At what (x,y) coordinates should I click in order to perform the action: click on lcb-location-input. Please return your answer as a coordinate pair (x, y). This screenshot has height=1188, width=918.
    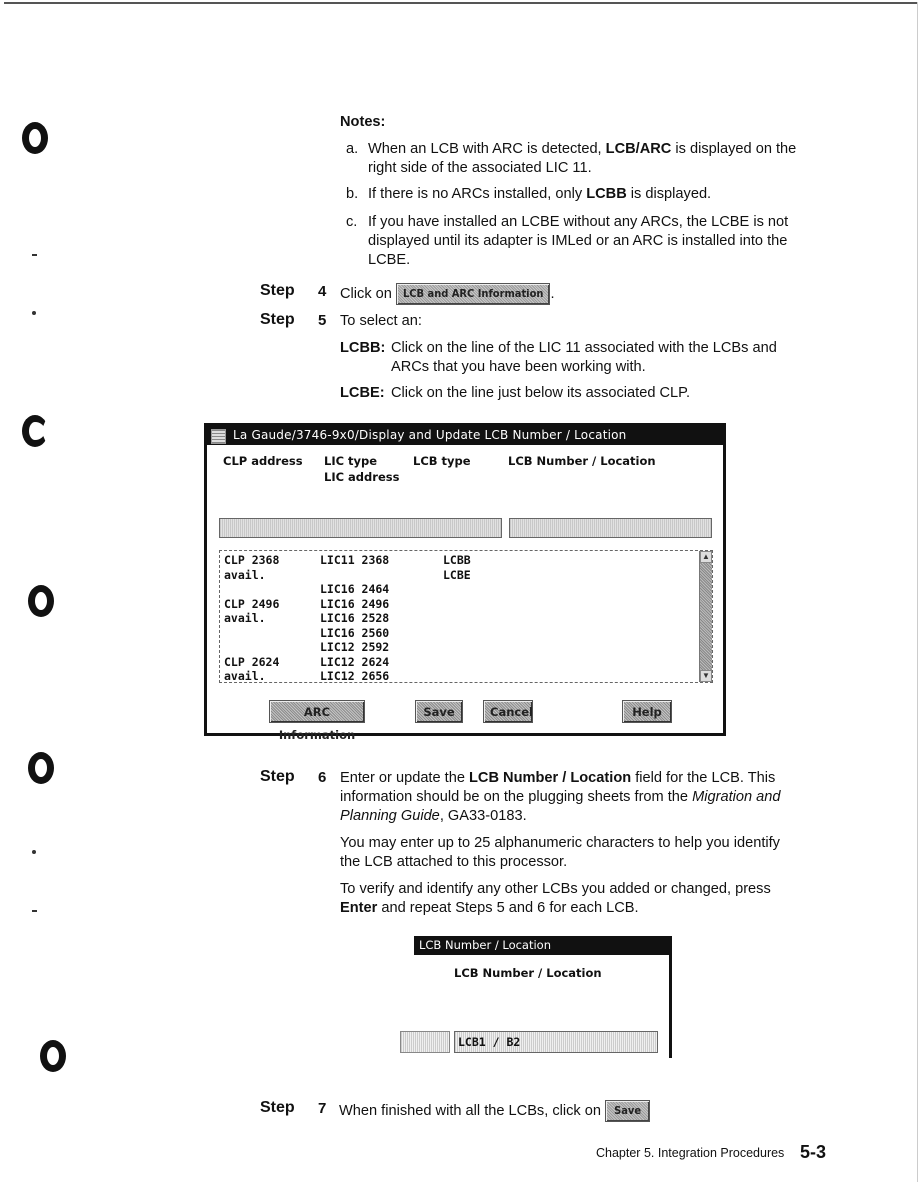
    Looking at the image, I should click on (610, 528).